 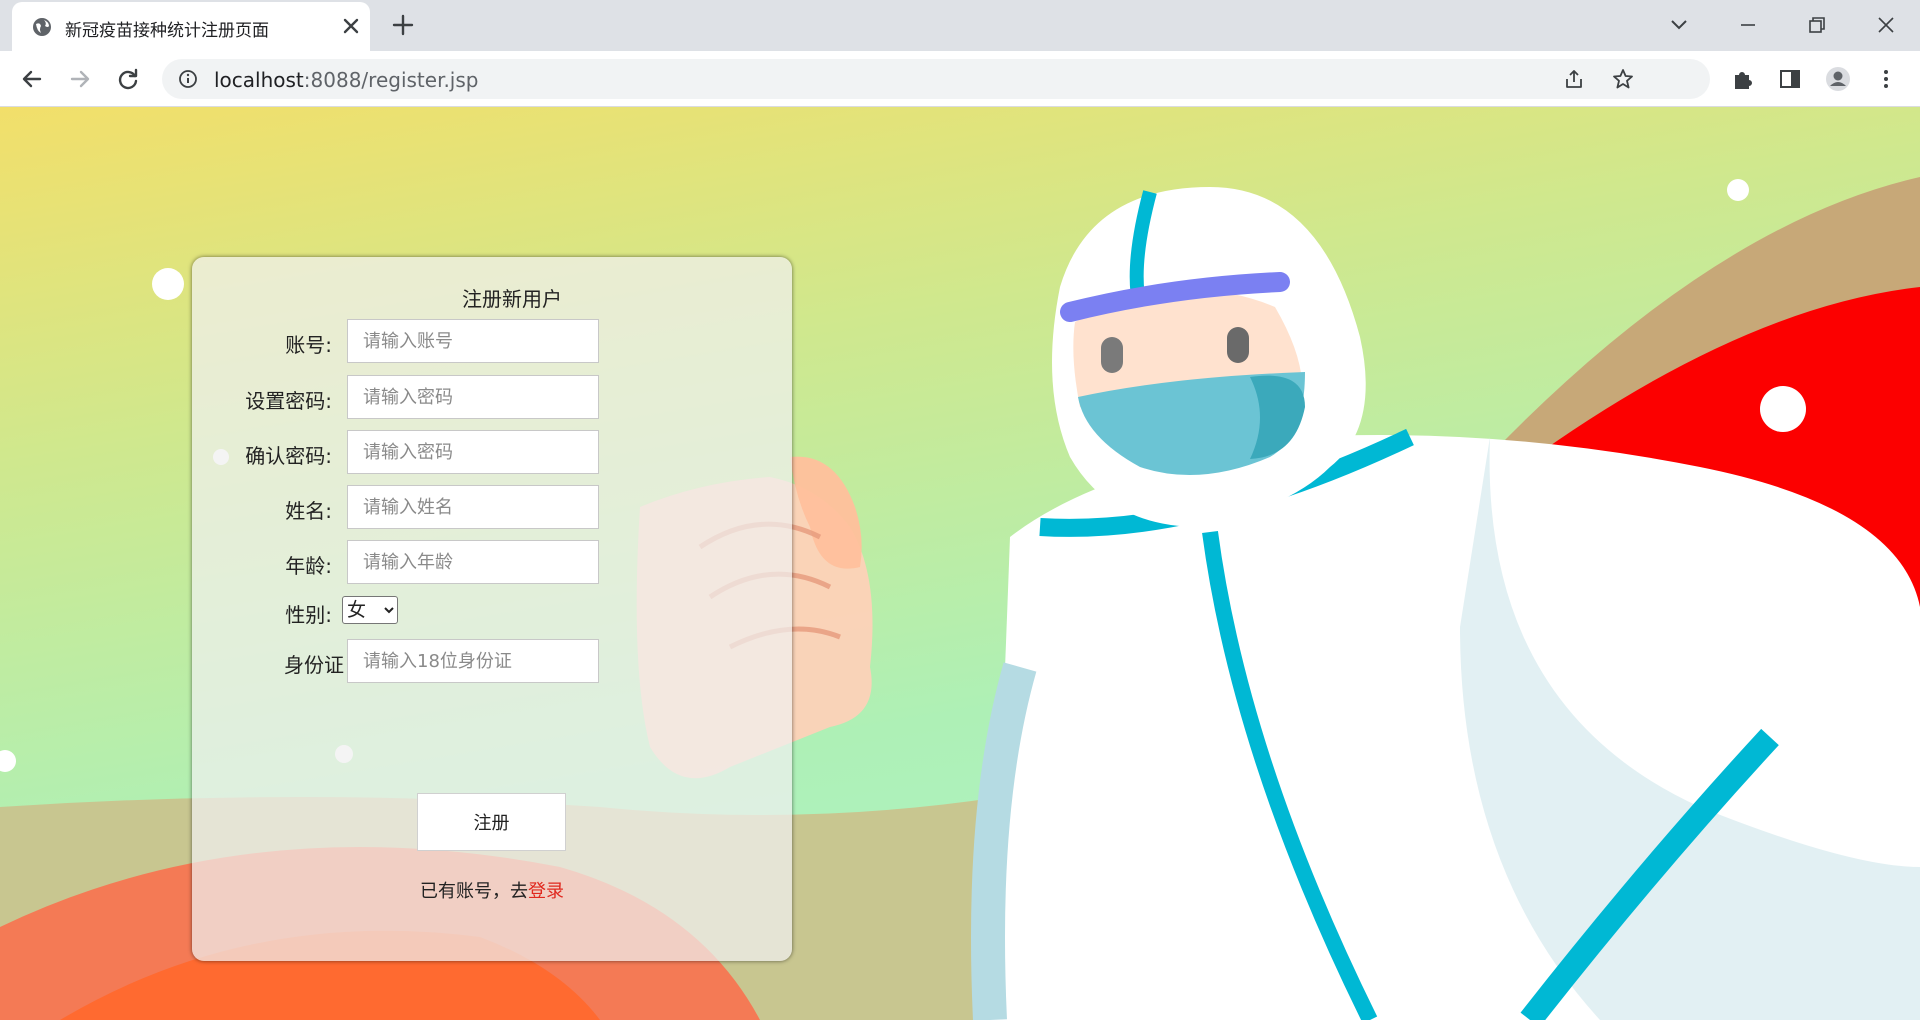 What do you see at coordinates (288, 401) in the screenshot?
I see `password-label: 设置密码:` at bounding box center [288, 401].